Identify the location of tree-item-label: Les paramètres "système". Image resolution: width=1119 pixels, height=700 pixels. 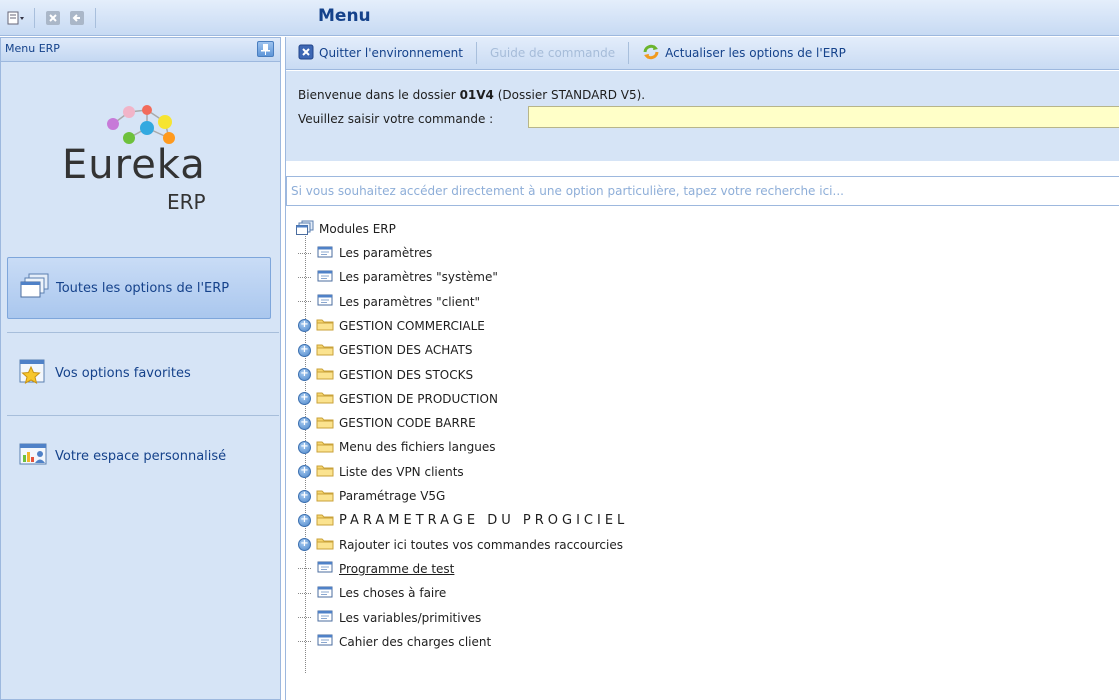
(418, 277).